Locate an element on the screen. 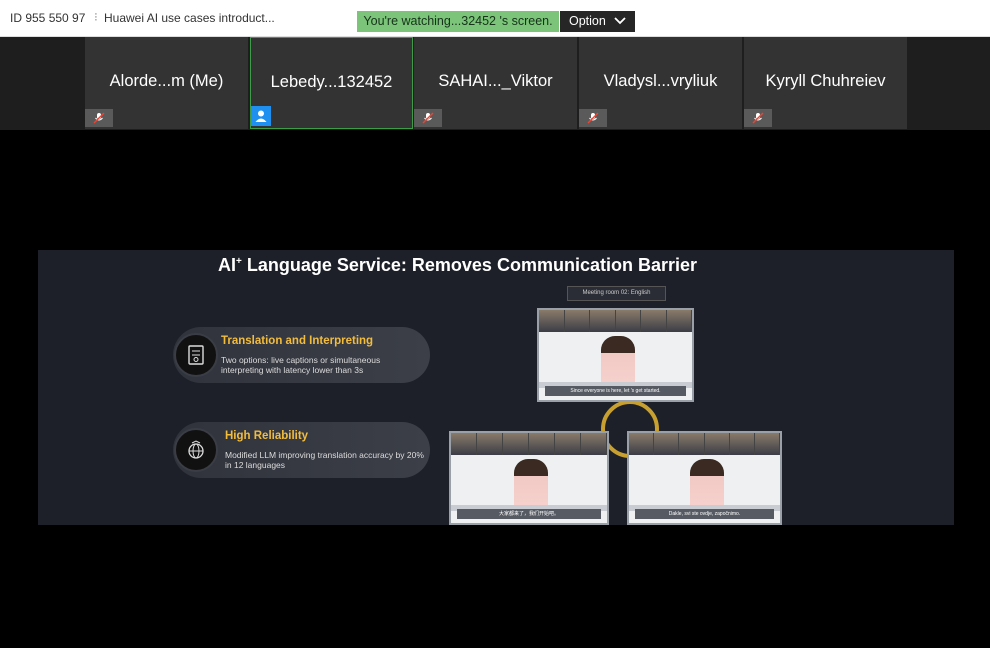 Image resolution: width=990 pixels, height=648 pixels. watching-banner: You're watching...32452 's screen. is located at coordinates (458, 21).